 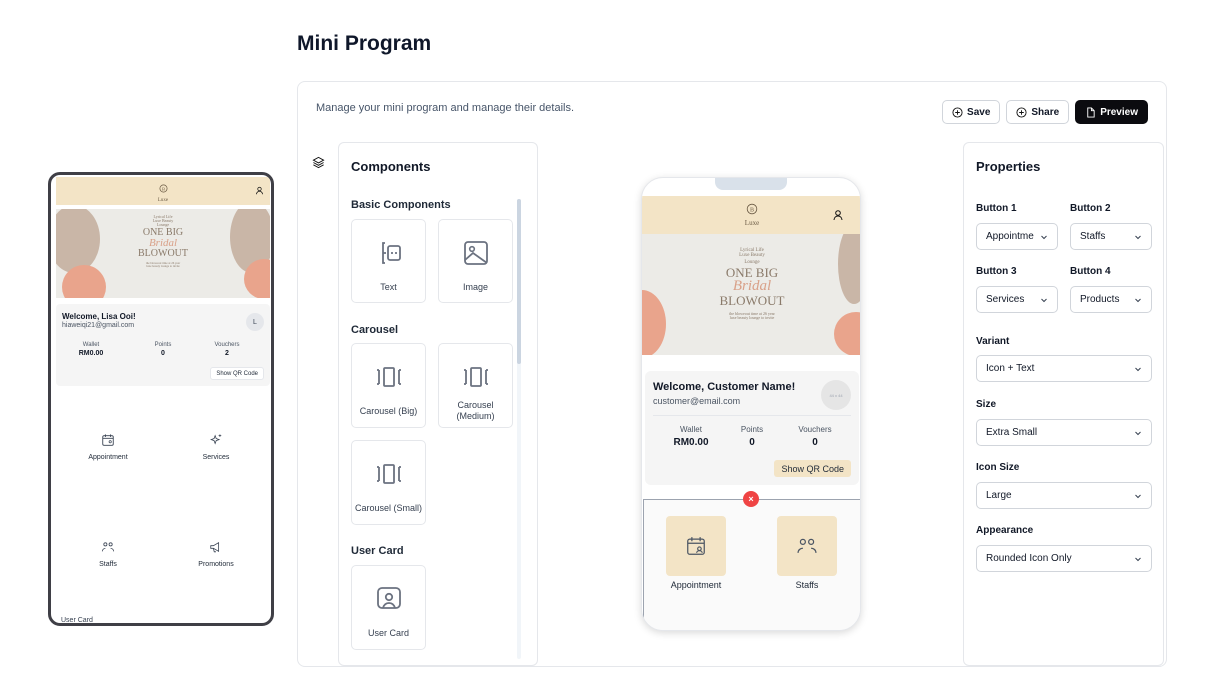 What do you see at coordinates (388, 598) in the screenshot?
I see `user-square-icon` at bounding box center [388, 598].